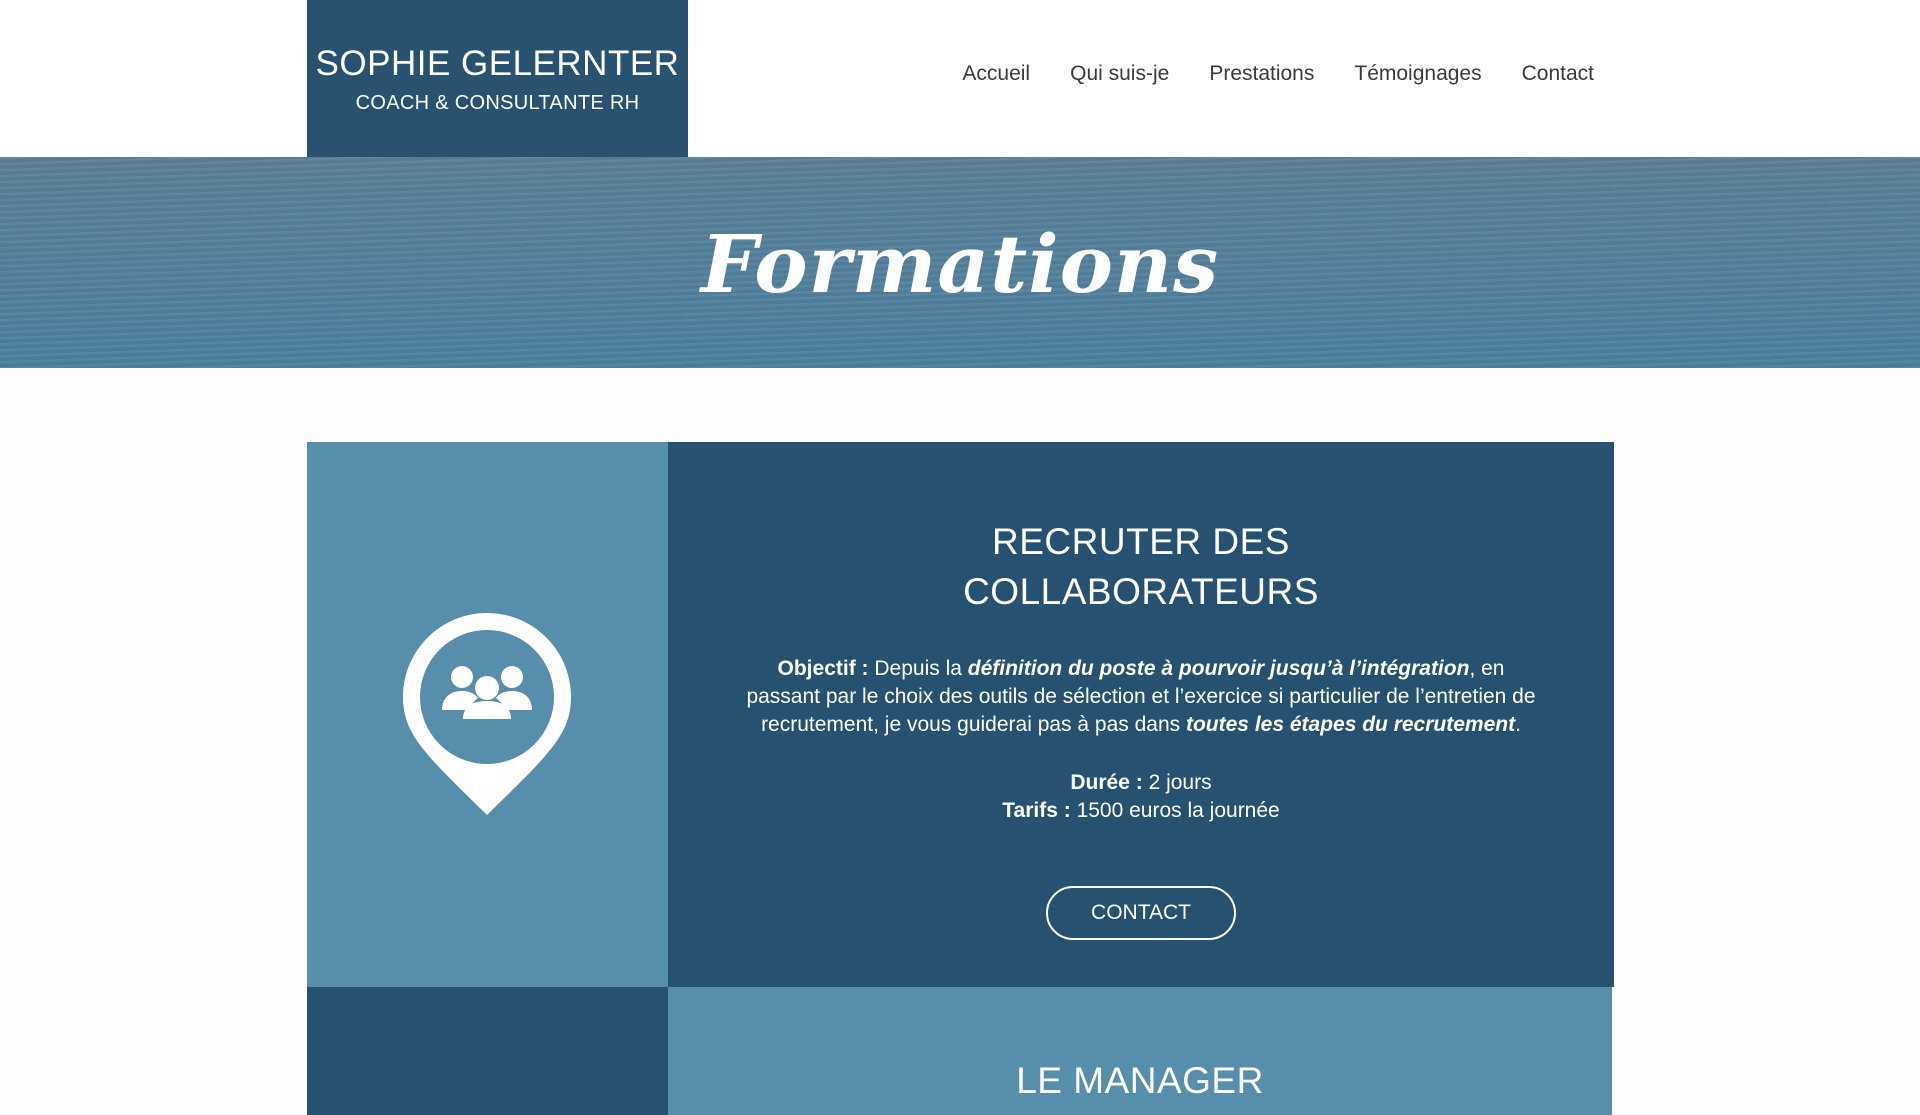 This screenshot has height=1115, width=1920. What do you see at coordinates (1177, 782) in the screenshot?
I see `duree-value: 2 jours` at bounding box center [1177, 782].